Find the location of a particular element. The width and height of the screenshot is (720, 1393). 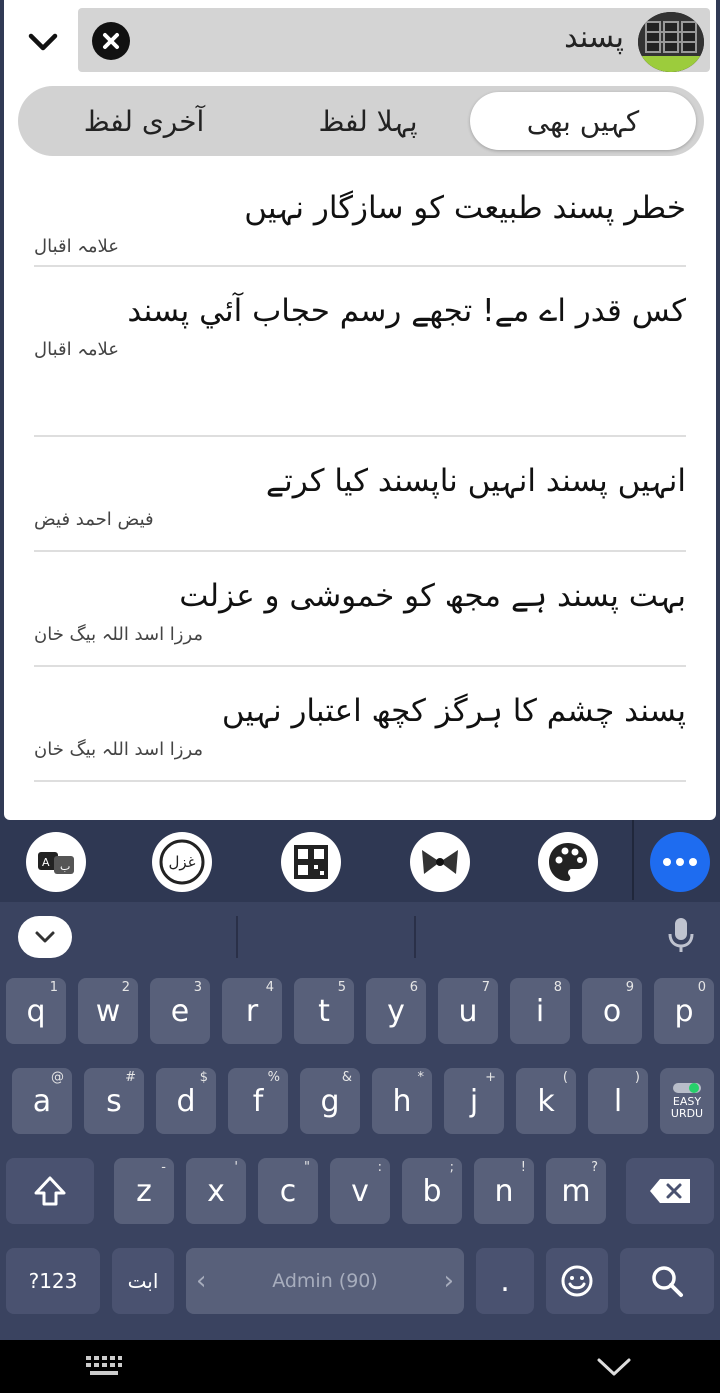

key-m: m? is located at coordinates (576, 1191).